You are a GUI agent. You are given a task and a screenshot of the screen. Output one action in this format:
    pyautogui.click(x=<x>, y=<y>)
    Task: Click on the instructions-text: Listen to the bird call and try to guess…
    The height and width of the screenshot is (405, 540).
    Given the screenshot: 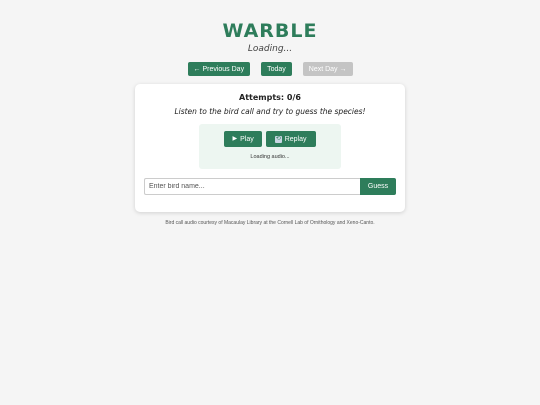 What is the action you would take?
    pyautogui.click(x=270, y=111)
    